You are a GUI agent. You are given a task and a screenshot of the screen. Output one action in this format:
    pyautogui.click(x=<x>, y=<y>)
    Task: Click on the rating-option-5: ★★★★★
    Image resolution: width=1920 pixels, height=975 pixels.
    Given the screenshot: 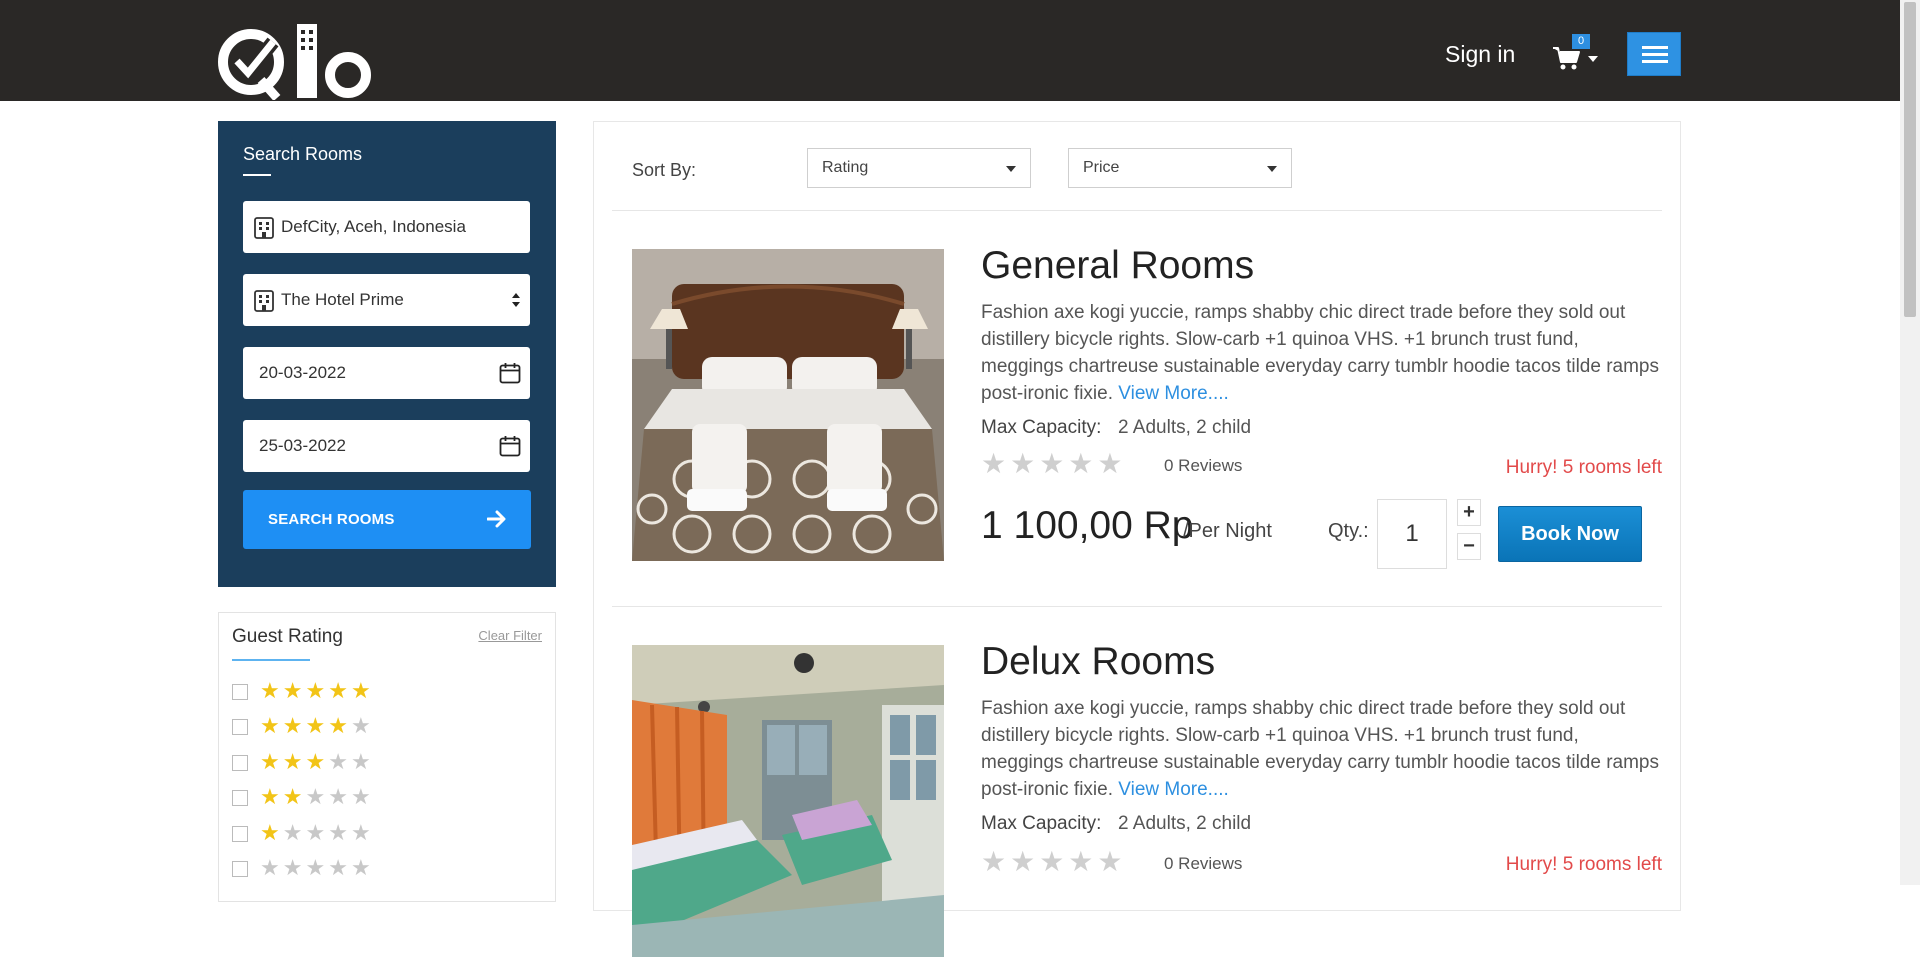 What is the action you would take?
    pyautogui.click(x=332, y=691)
    